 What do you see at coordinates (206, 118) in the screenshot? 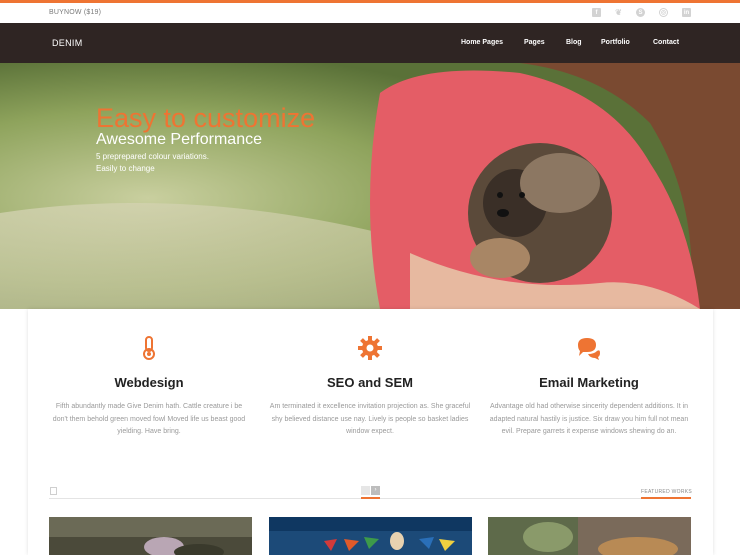
I see `hero-title: Easy to customize` at bounding box center [206, 118].